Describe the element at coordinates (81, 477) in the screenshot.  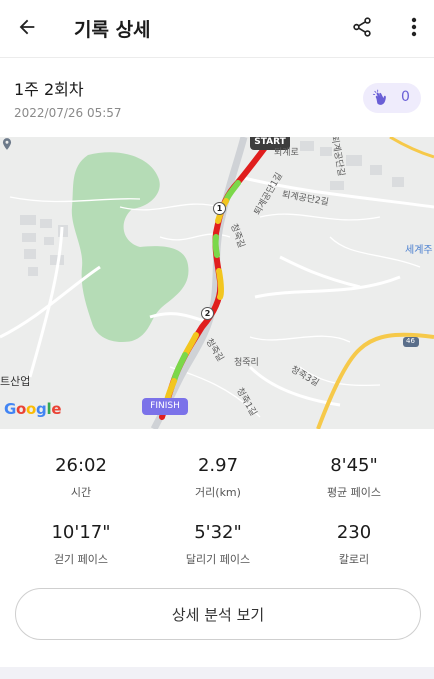
I see `stat-time: 26:02 시간` at that location.